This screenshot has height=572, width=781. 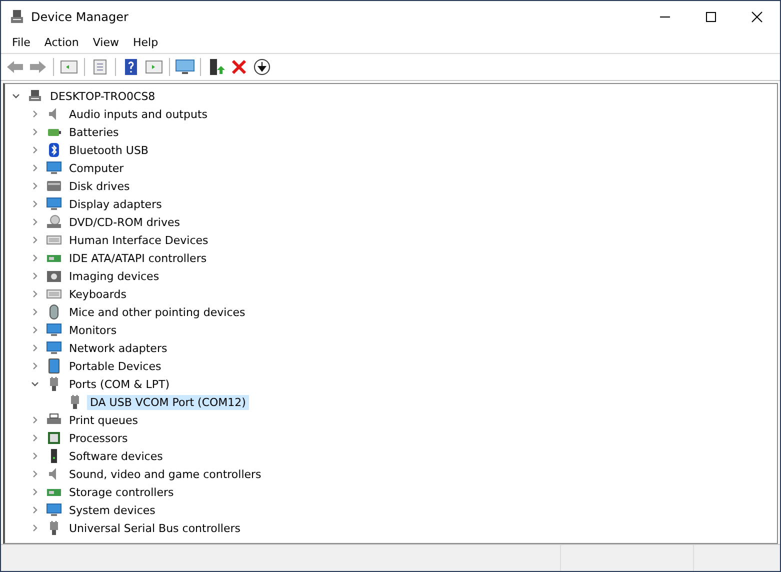 I want to click on tree-item: Software devices, so click(x=116, y=456).